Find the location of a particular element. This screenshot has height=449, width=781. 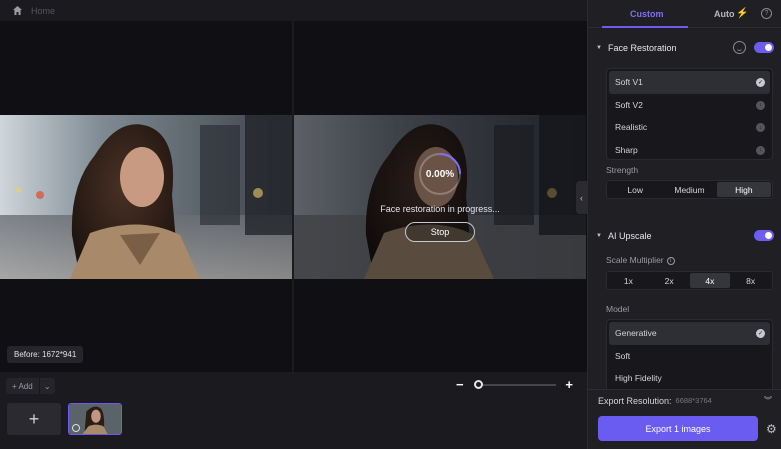

before-resolution-badge: Before: 1672*941 is located at coordinates (45, 354).